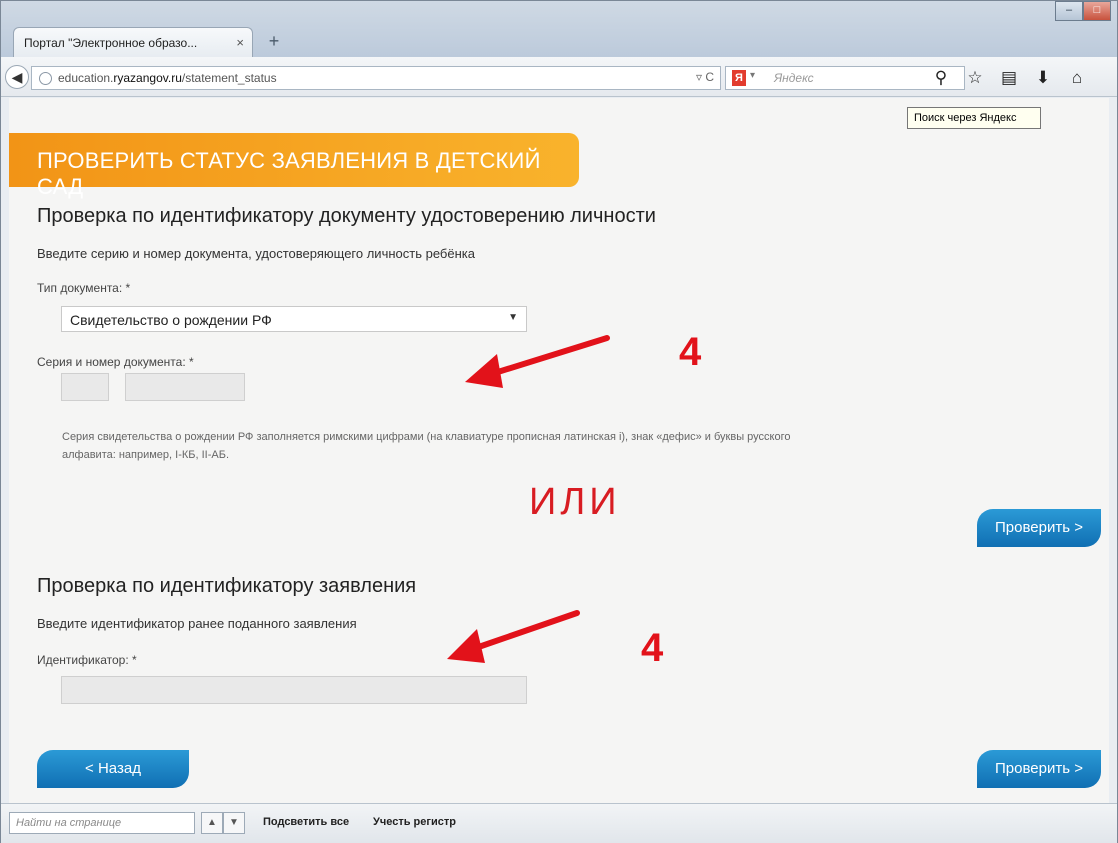  I want to click on bookmarks-icon: ▤, so click(1009, 78).